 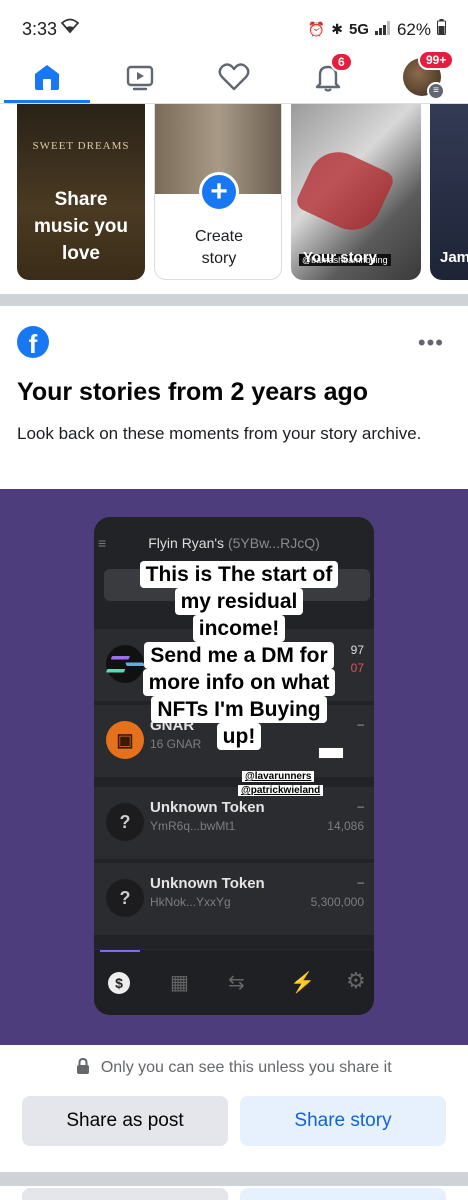 What do you see at coordinates (341, 62) in the screenshot?
I see `notifications-badge: 6` at bounding box center [341, 62].